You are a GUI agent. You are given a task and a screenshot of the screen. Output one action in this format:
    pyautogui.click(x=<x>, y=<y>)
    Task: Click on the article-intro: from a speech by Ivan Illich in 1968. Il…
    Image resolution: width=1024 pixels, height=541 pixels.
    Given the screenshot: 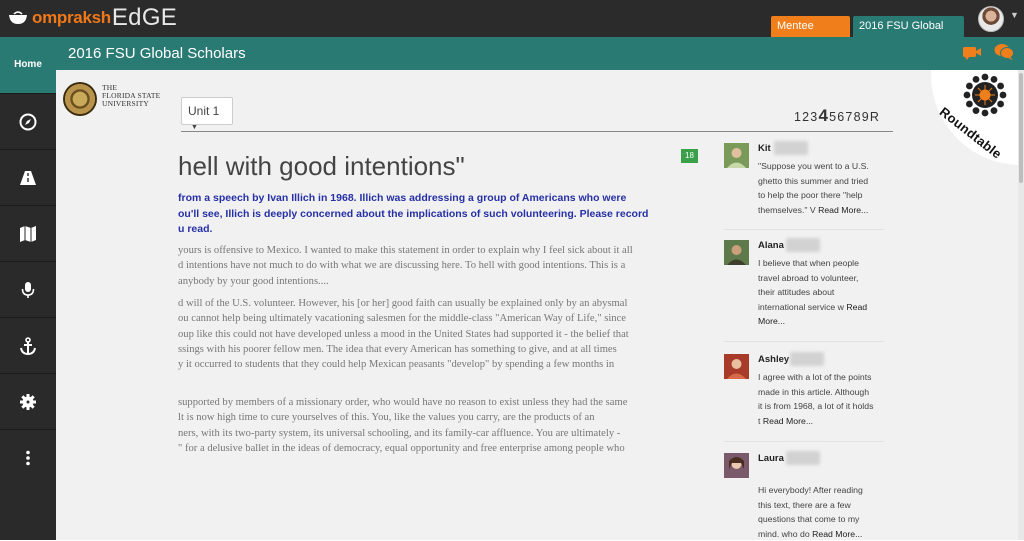 What is the action you would take?
    pyautogui.click(x=413, y=213)
    